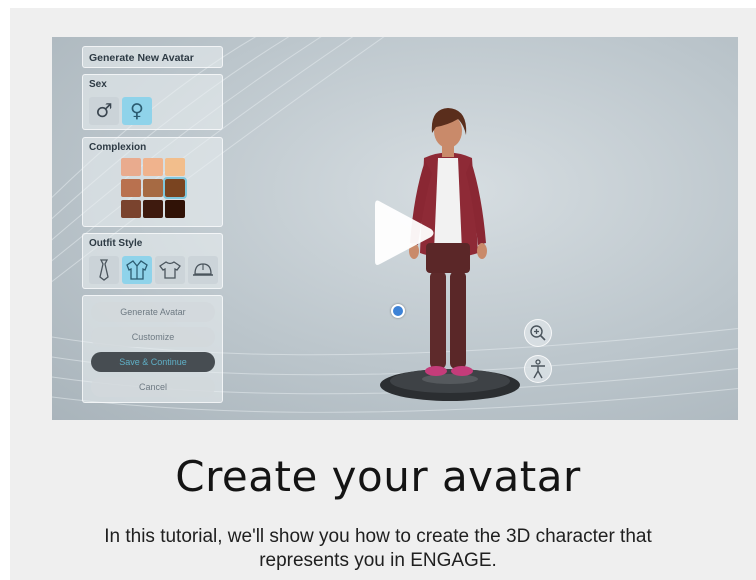 The width and height of the screenshot is (756, 580). What do you see at coordinates (538, 333) in the screenshot?
I see `zoom-in-icon` at bounding box center [538, 333].